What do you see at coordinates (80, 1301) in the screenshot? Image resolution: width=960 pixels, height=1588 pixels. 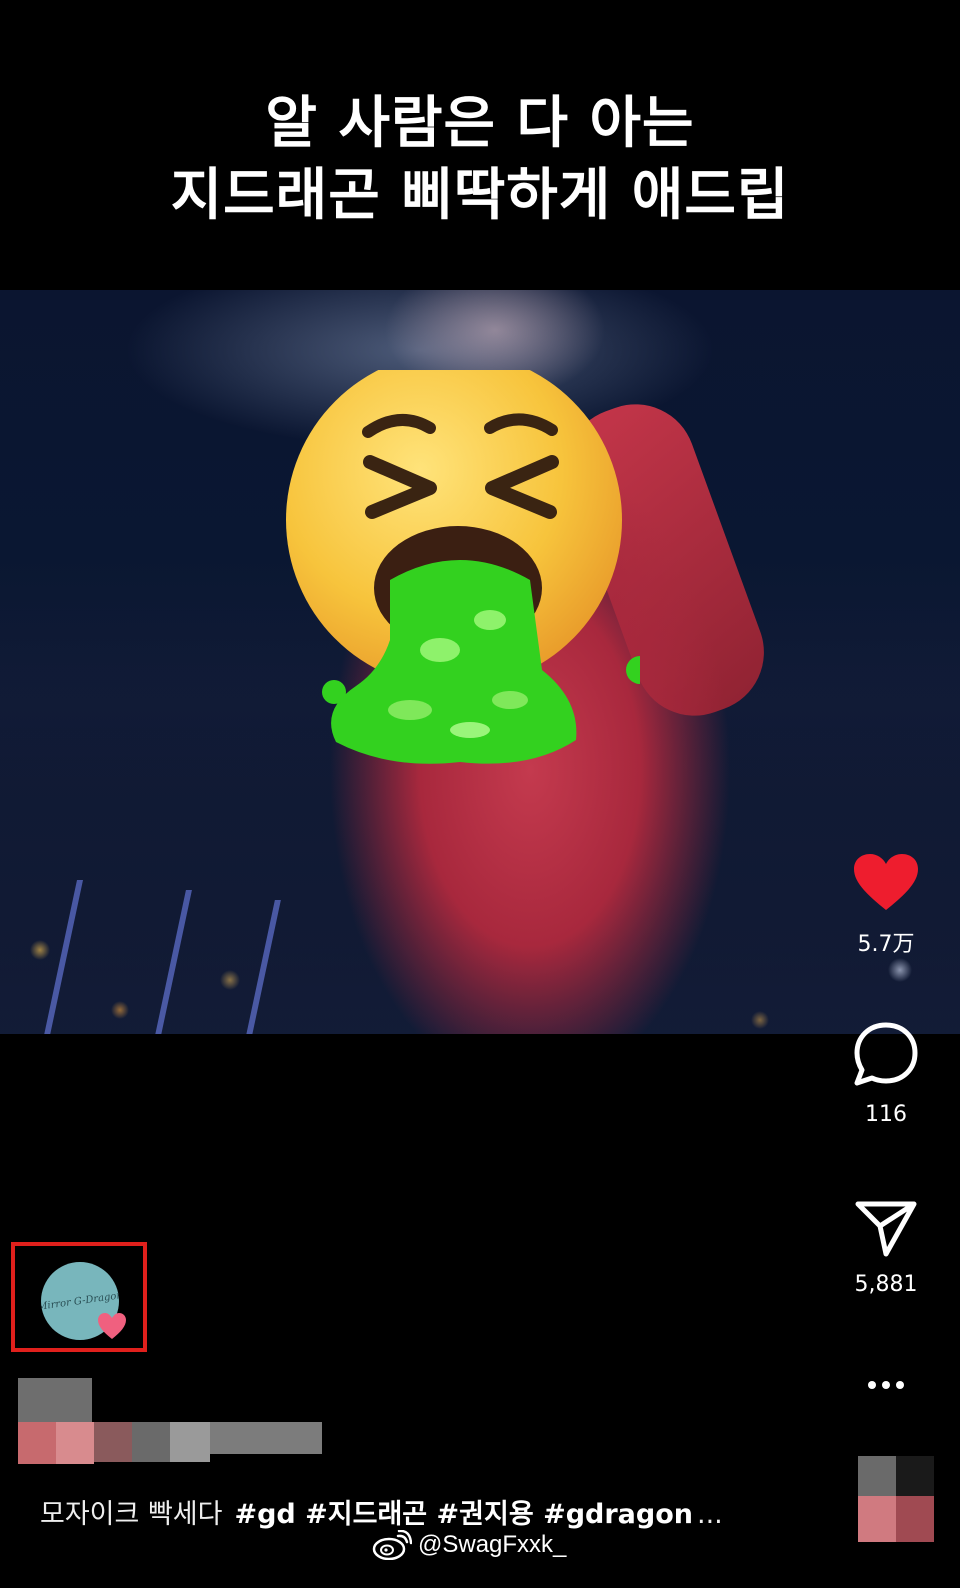 I see `avatar-logo-text: Mirror G-Dragon` at bounding box center [80, 1301].